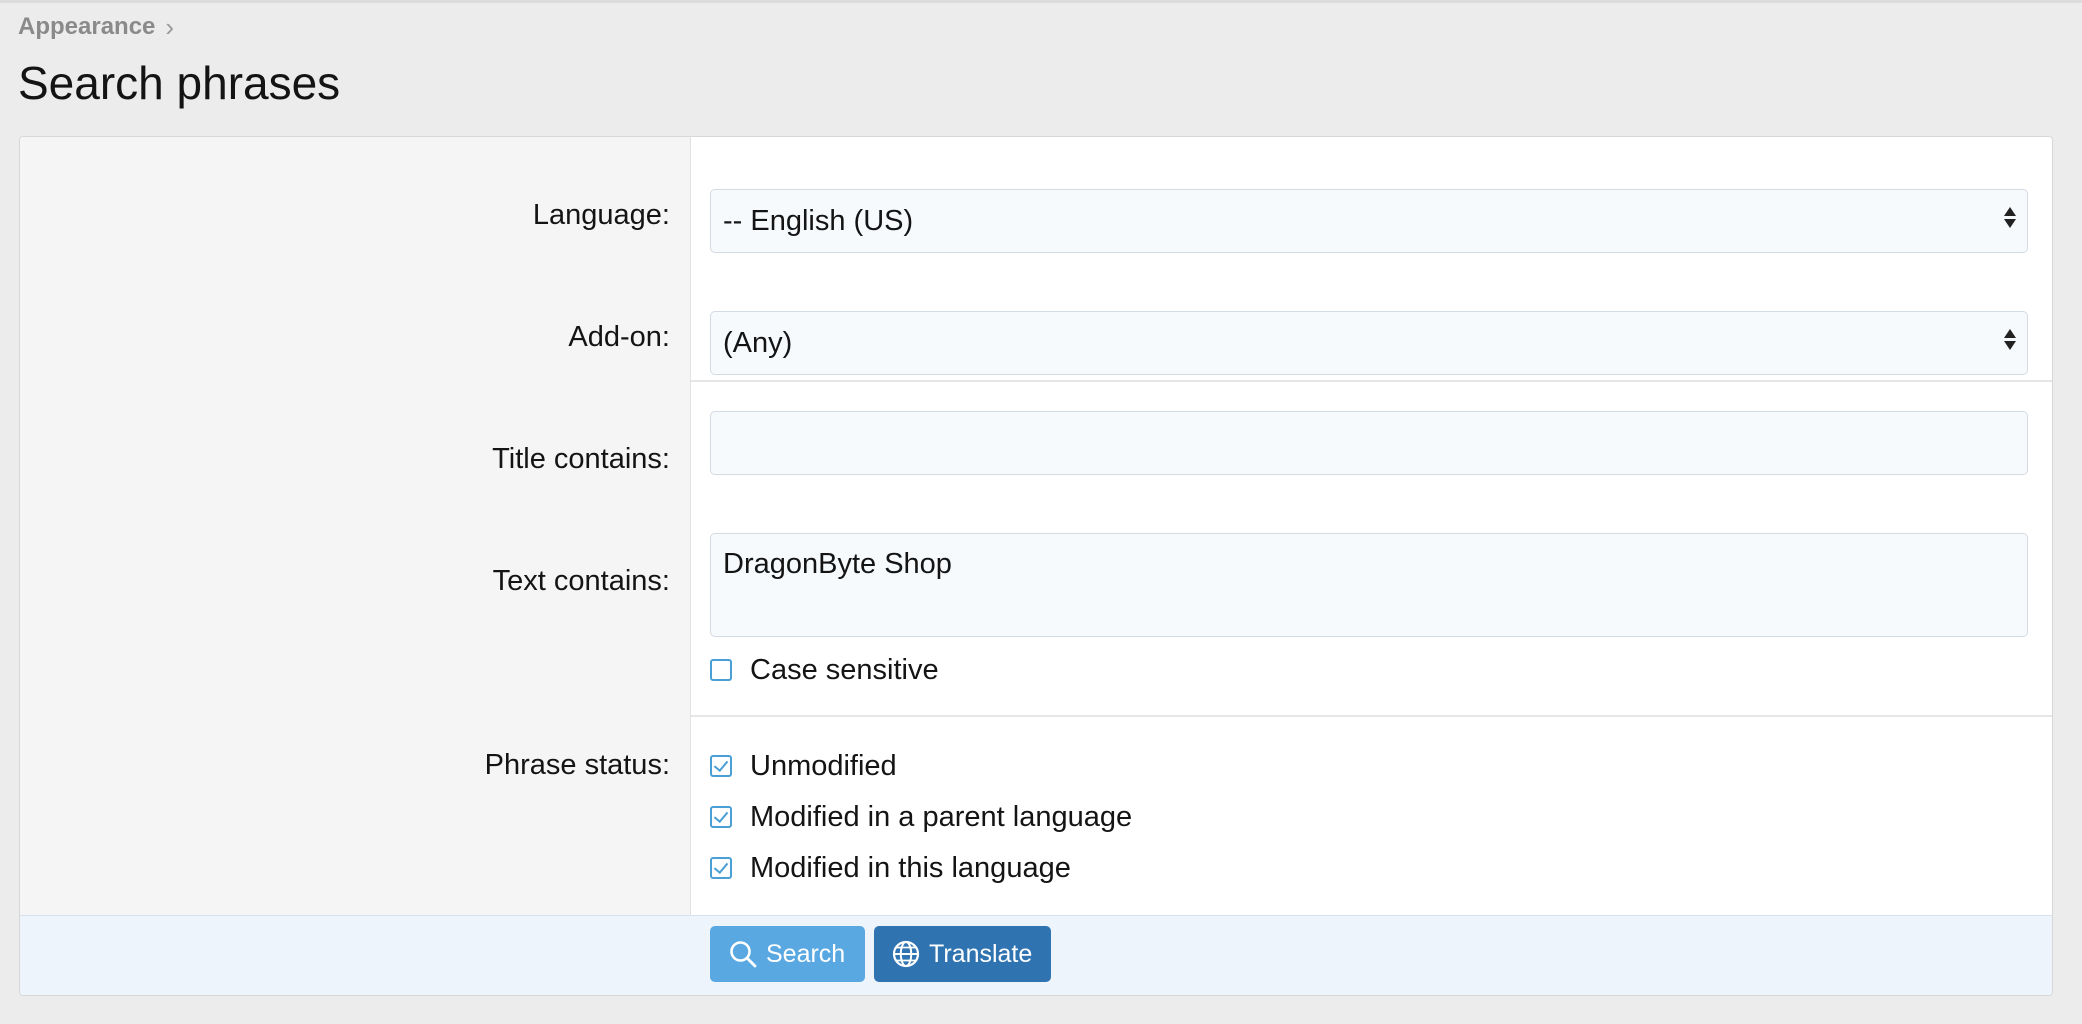  I want to click on modified-this-label: Modified in this language, so click(910, 867).